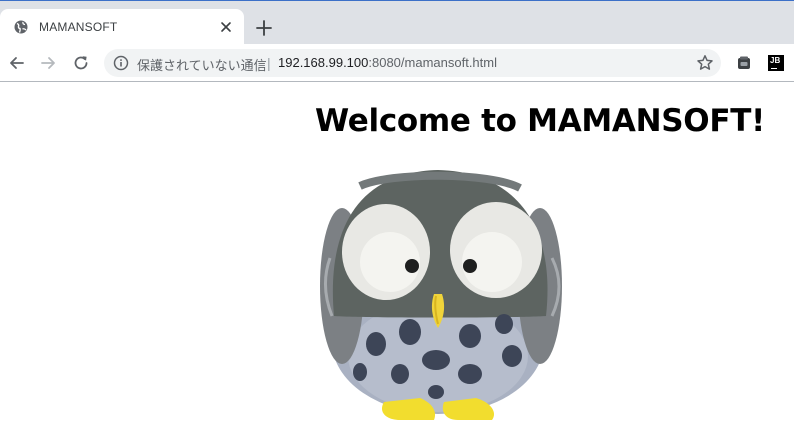 The image size is (794, 444). What do you see at coordinates (540, 121) in the screenshot?
I see `page-heading: Welcome to MAMANSOFT!` at bounding box center [540, 121].